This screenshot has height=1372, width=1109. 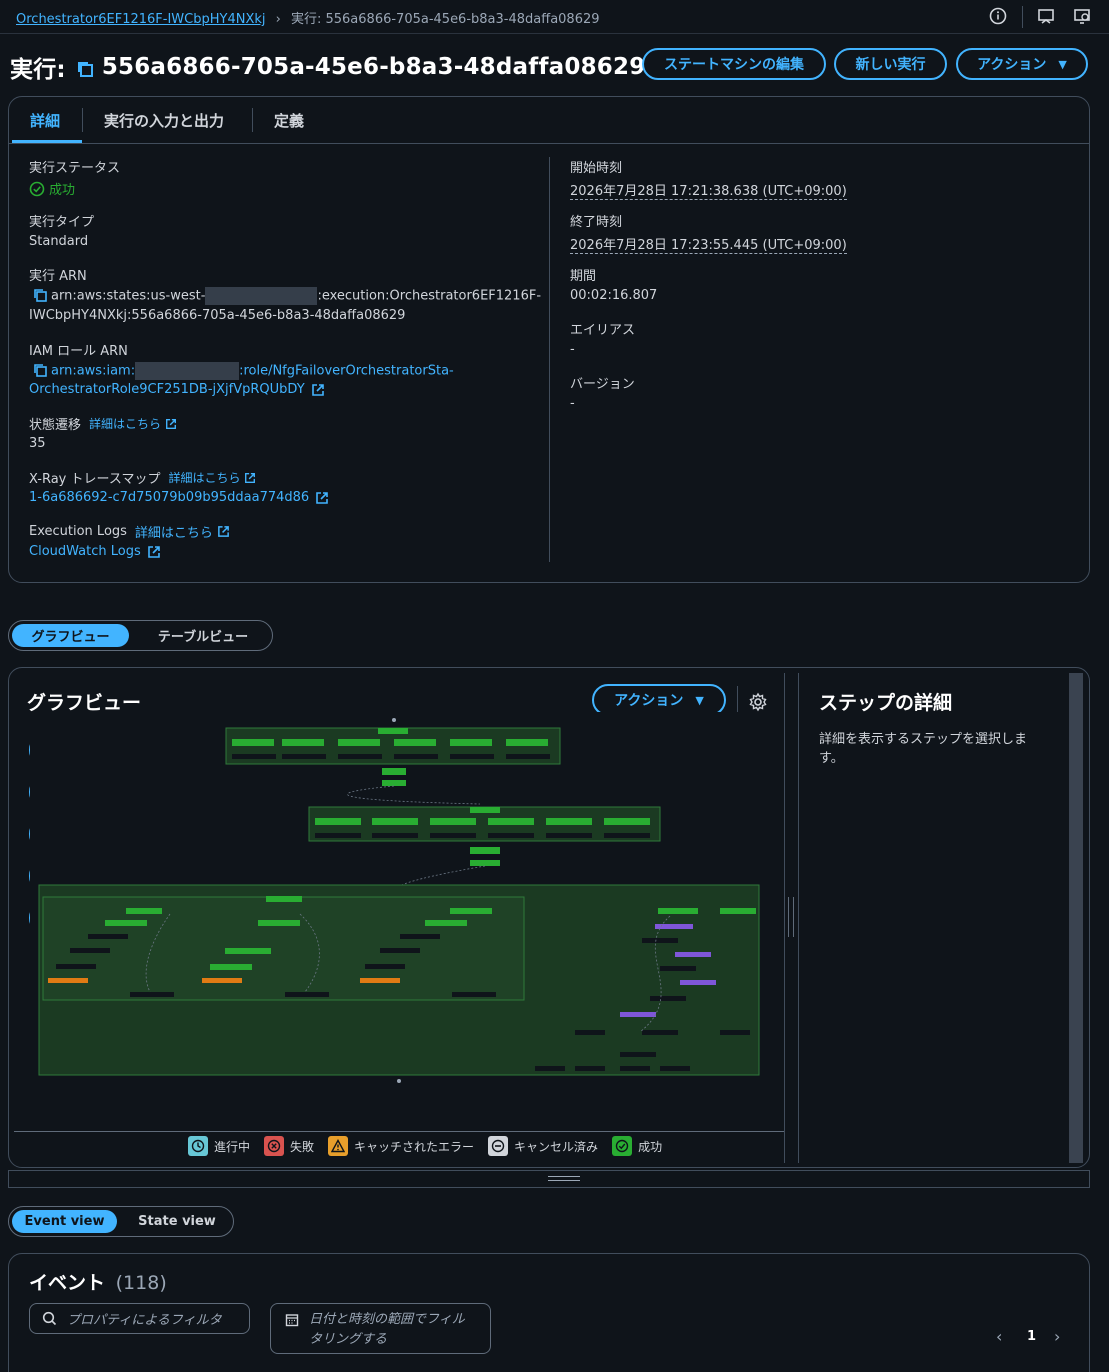 I want to click on failed-icon, so click(x=274, y=1146).